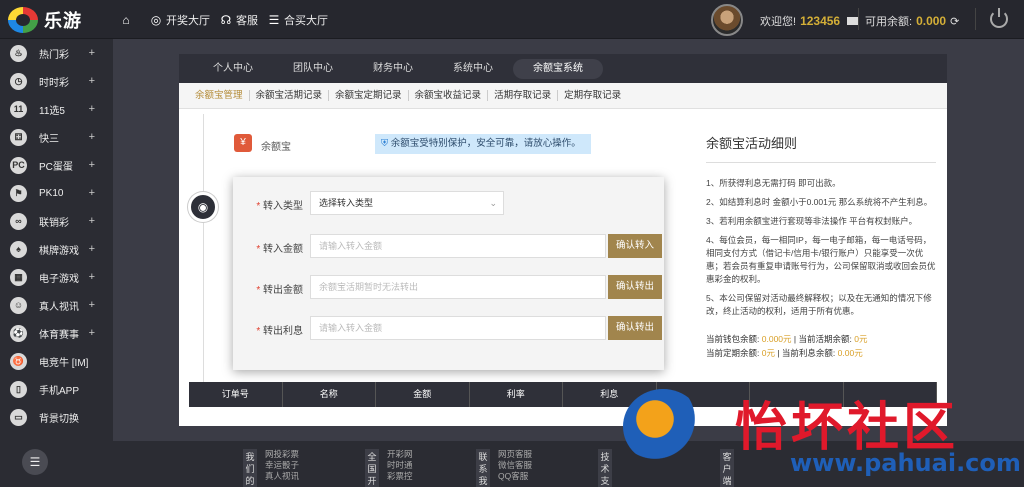 Image resolution: width=1024 pixels, height=487 pixels. What do you see at coordinates (18, 305) in the screenshot?
I see `person-icon: ☺` at bounding box center [18, 305].